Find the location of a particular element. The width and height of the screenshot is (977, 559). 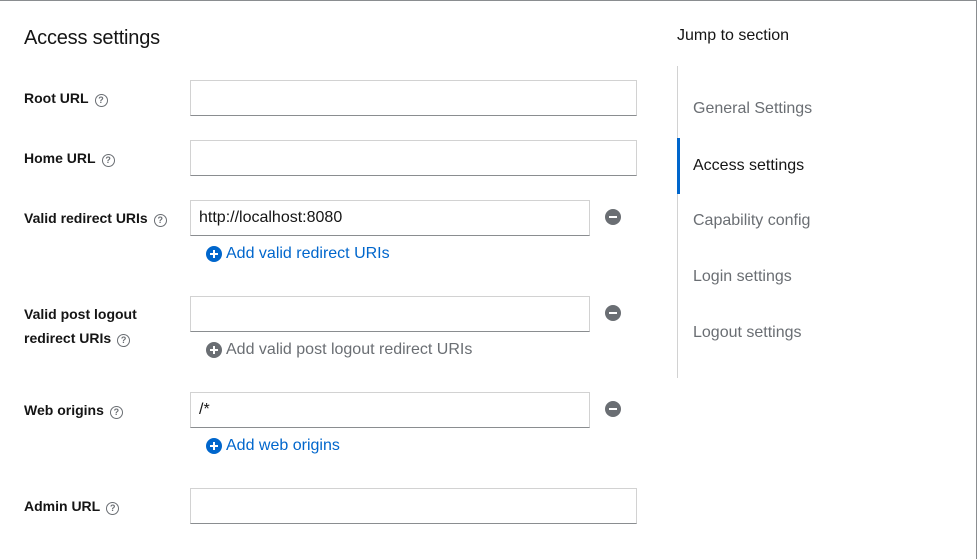

post-logout-input is located at coordinates (390, 314).